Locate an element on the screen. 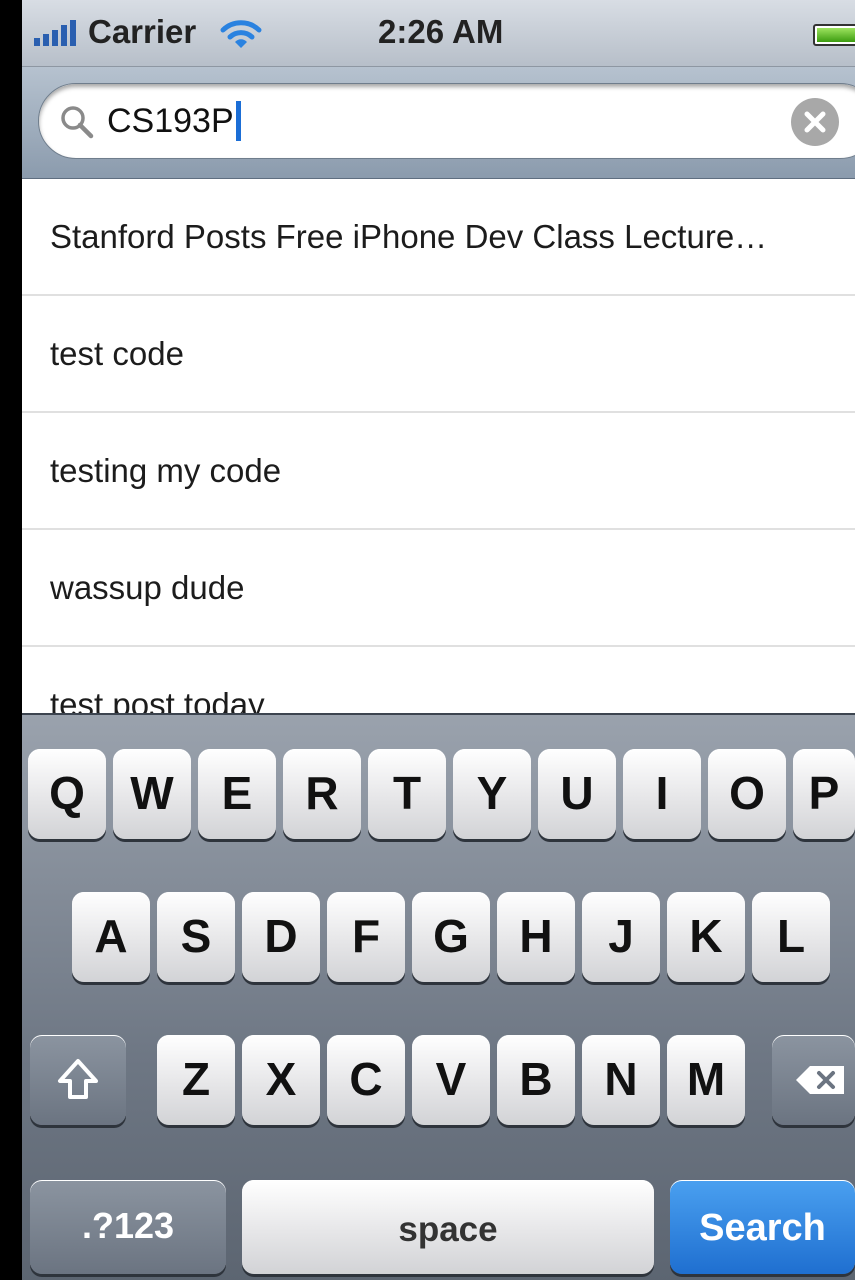 This screenshot has width=855, height=1280. key-m: M is located at coordinates (706, 1080).